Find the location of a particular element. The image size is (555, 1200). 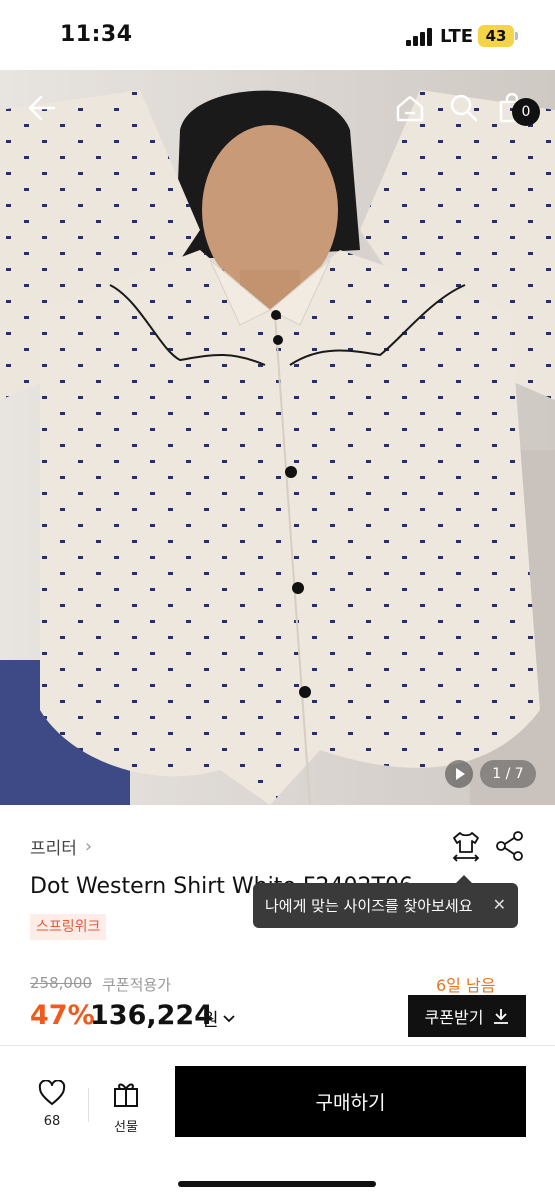

cart-count-badge: 0 is located at coordinates (526, 112).